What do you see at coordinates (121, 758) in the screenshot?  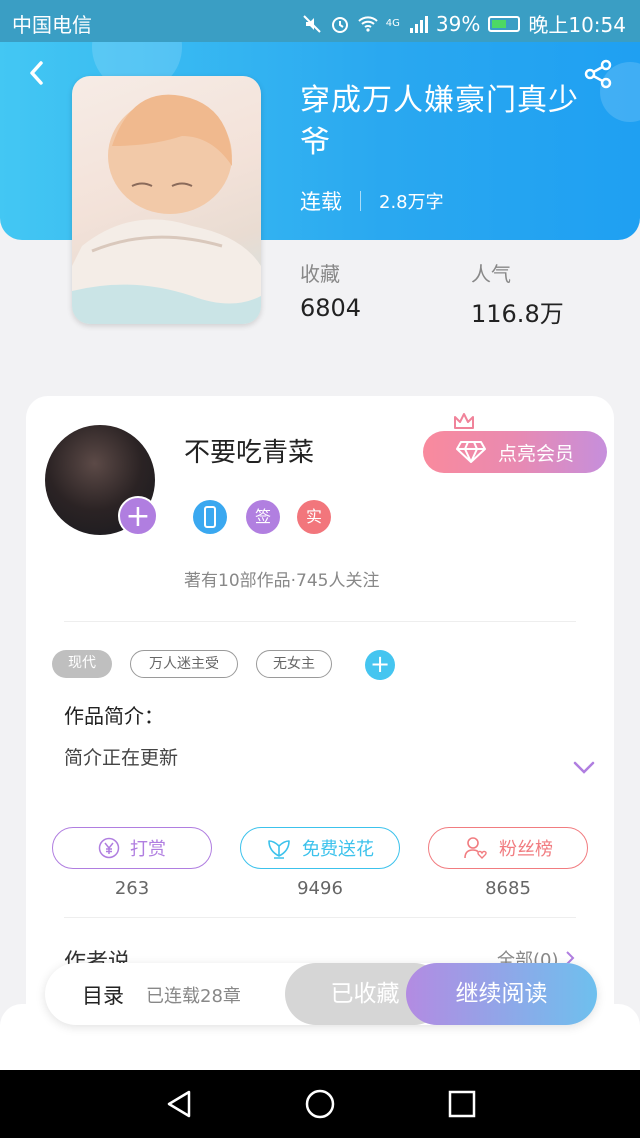 I see `intro-text: 简介正在更新` at bounding box center [121, 758].